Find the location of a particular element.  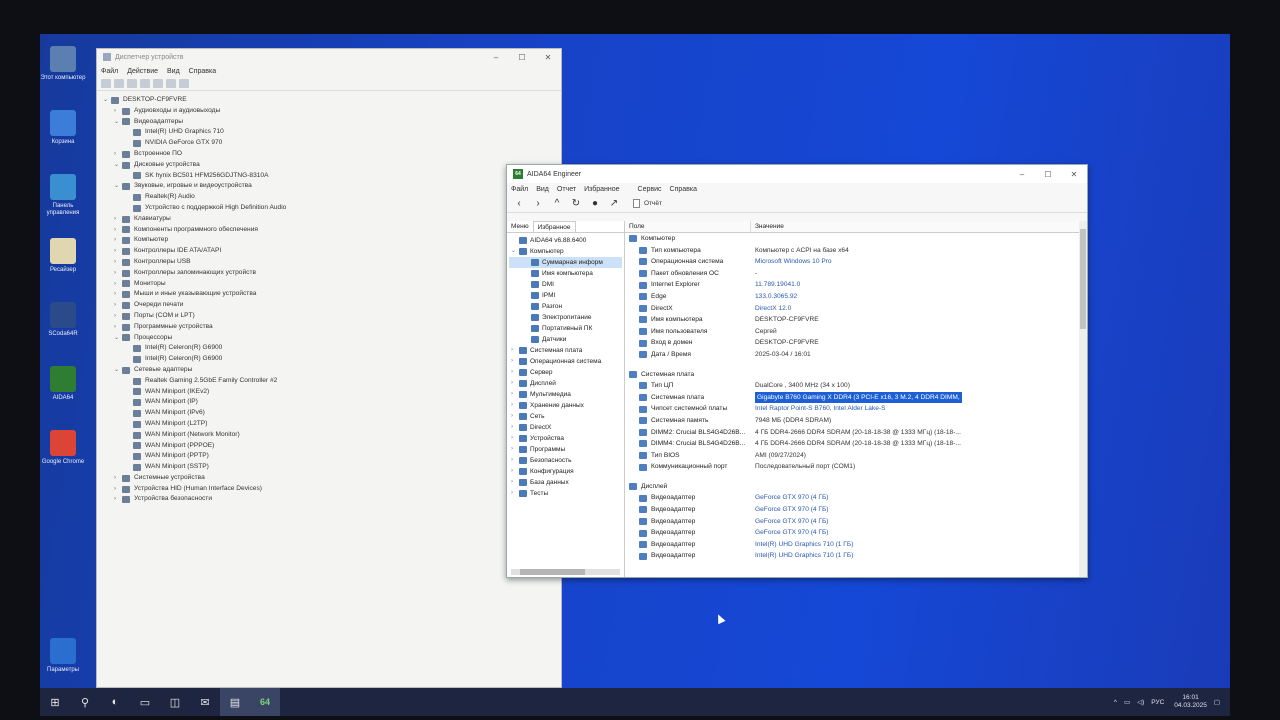

detail-row: Имя компьютера DESKTOP-CF9FVRE is located at coordinates (858, 320).